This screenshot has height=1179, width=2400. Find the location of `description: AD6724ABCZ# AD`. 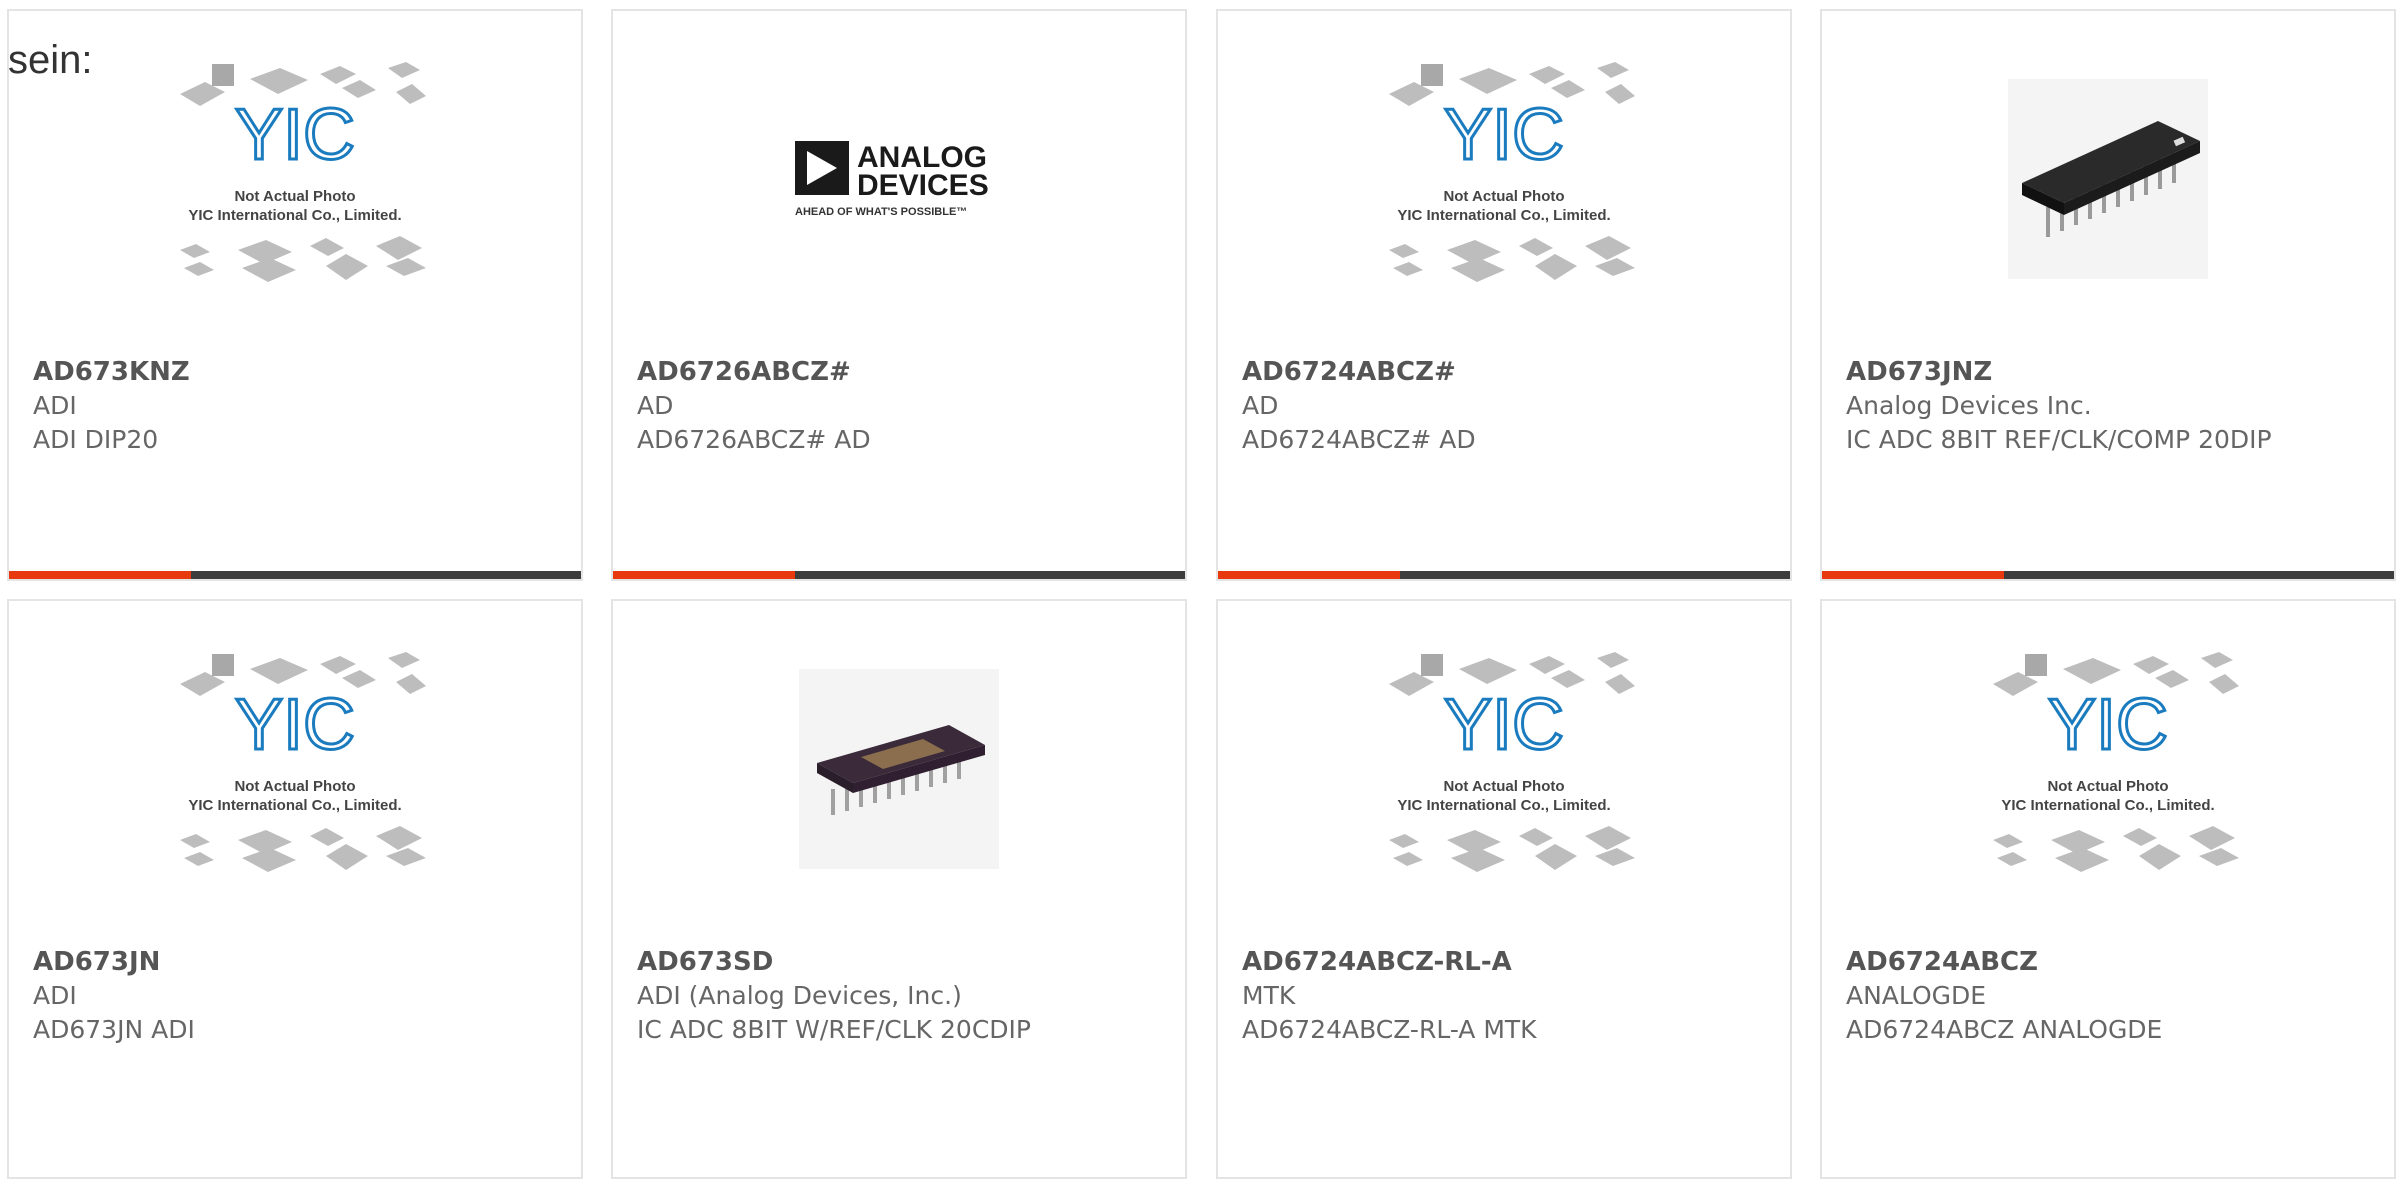

description: AD6724ABCZ# AD is located at coordinates (1359, 439).